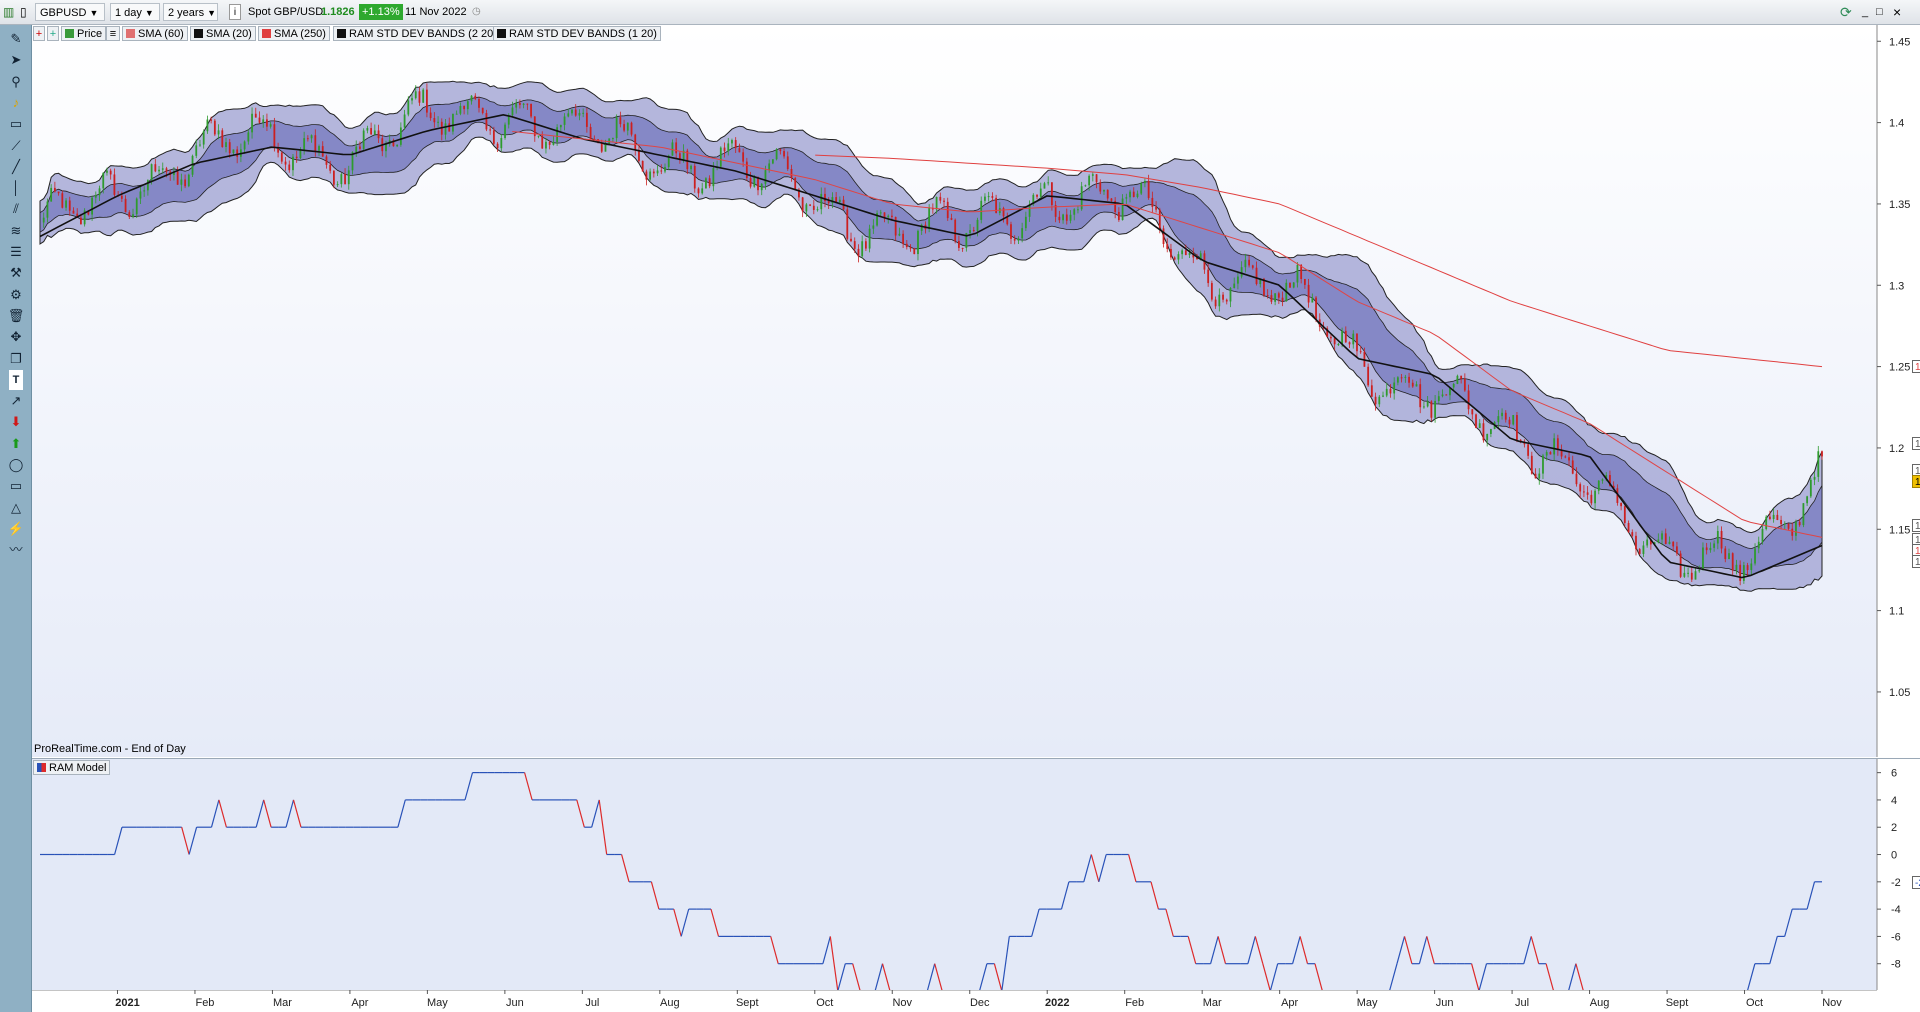 The height and width of the screenshot is (1012, 1920). What do you see at coordinates (1896, 612) in the screenshot?
I see `y-tick-label: 1.1` at bounding box center [1896, 612].